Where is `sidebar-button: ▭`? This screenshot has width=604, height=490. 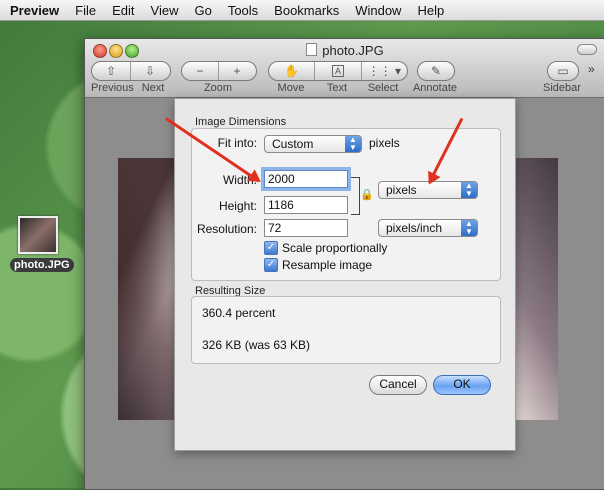 sidebar-button: ▭ is located at coordinates (563, 71).